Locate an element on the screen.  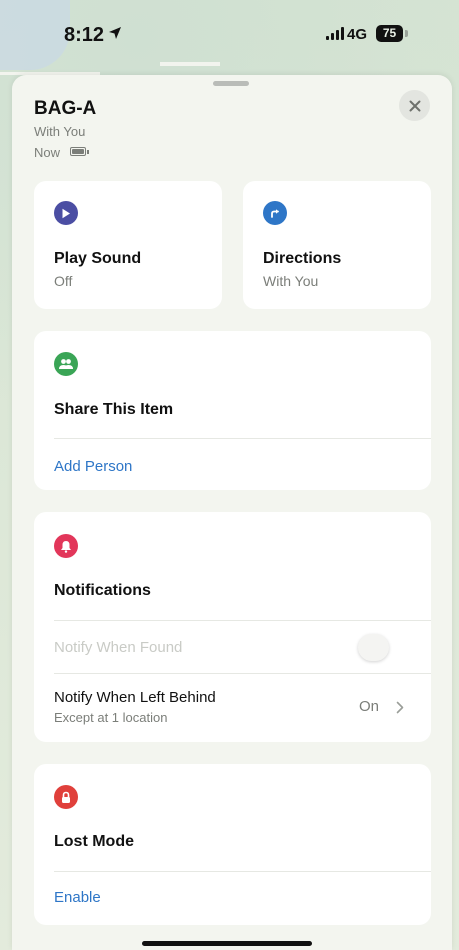
share-divider is located at coordinates (242, 438).